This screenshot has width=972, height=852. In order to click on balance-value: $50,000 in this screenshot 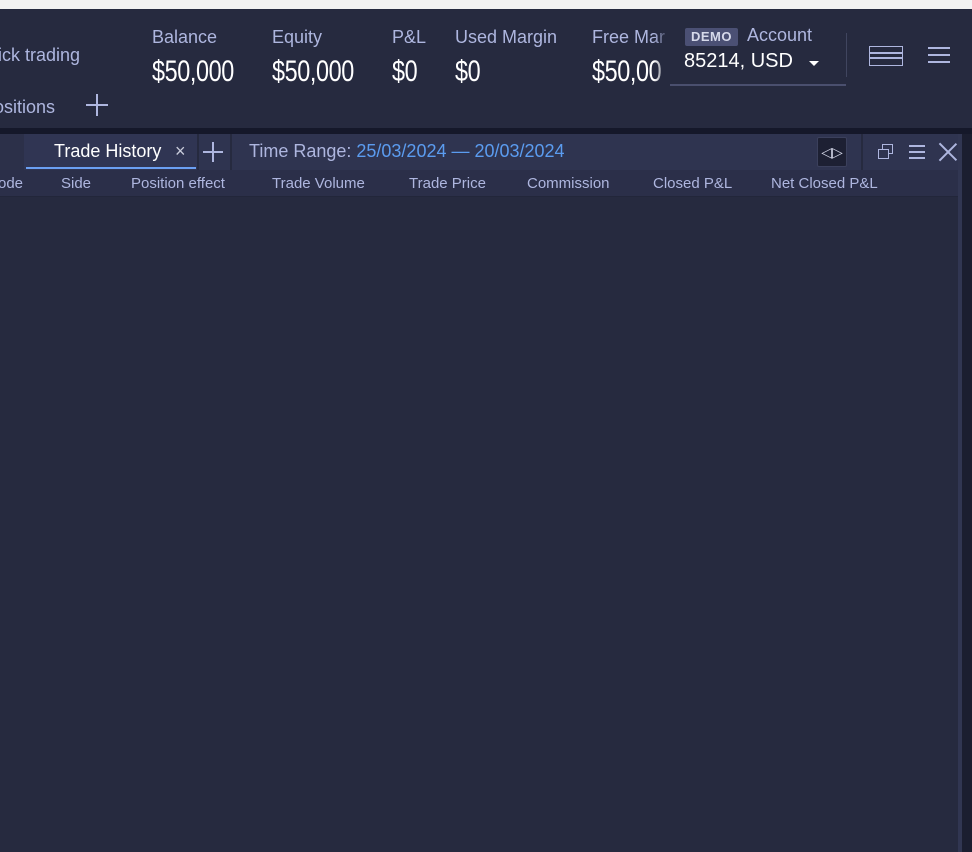, I will do `click(193, 71)`.